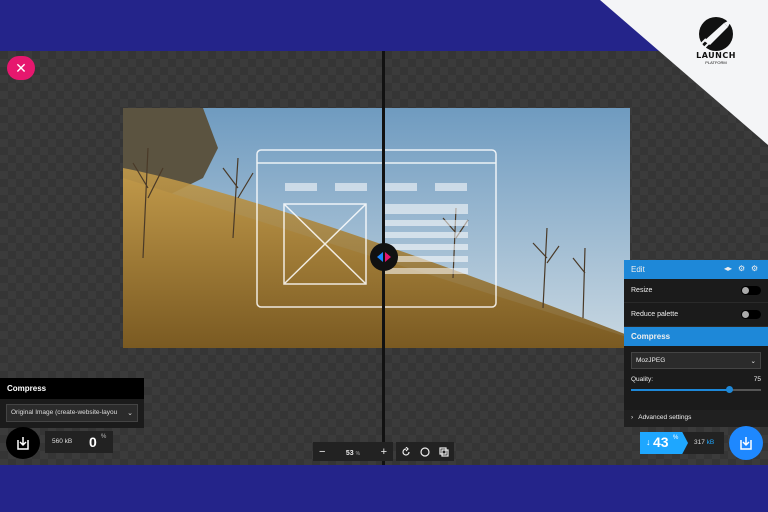 The width and height of the screenshot is (768, 512). Describe the element at coordinates (72, 388) in the screenshot. I see `left-compress-header: Compress` at that location.